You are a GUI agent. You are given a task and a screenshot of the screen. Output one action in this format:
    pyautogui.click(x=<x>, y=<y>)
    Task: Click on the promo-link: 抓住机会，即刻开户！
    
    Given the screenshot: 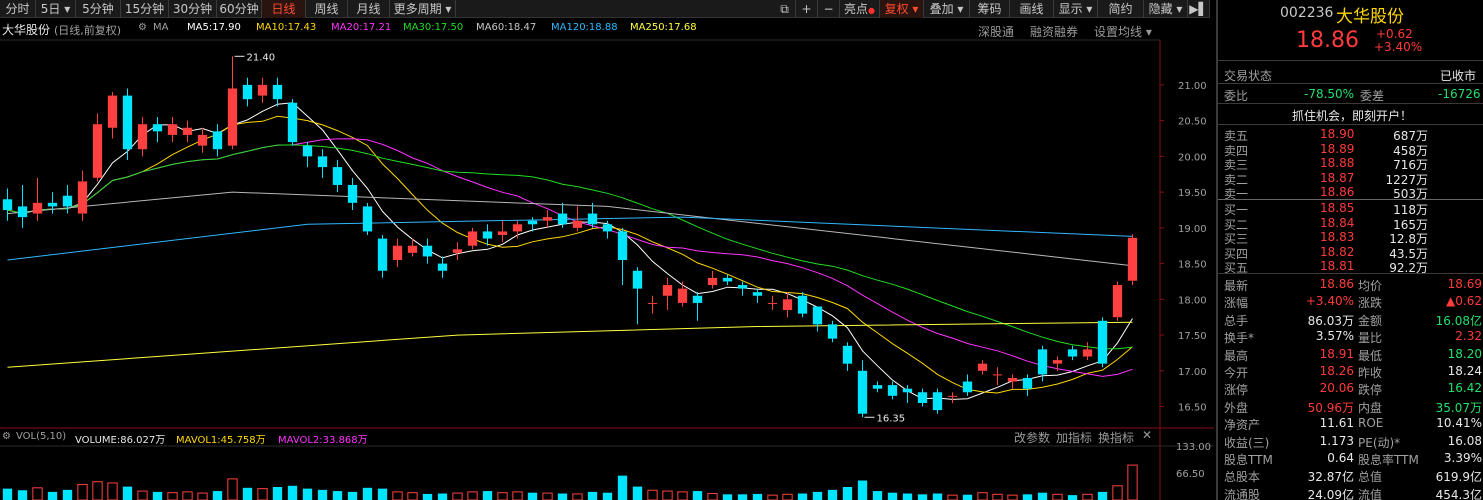 What is the action you would take?
    pyautogui.click(x=1352, y=115)
    